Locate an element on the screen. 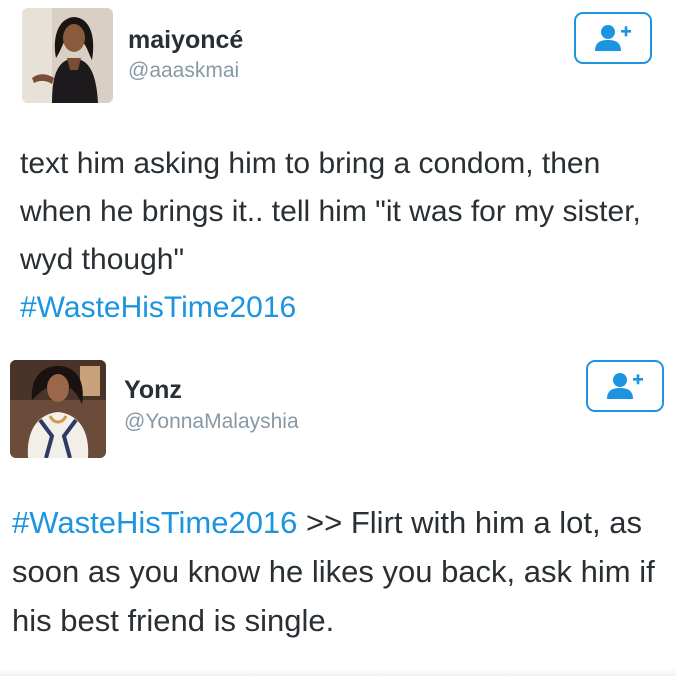  user-handle: @YonnaMalayshia is located at coordinates (211, 422).